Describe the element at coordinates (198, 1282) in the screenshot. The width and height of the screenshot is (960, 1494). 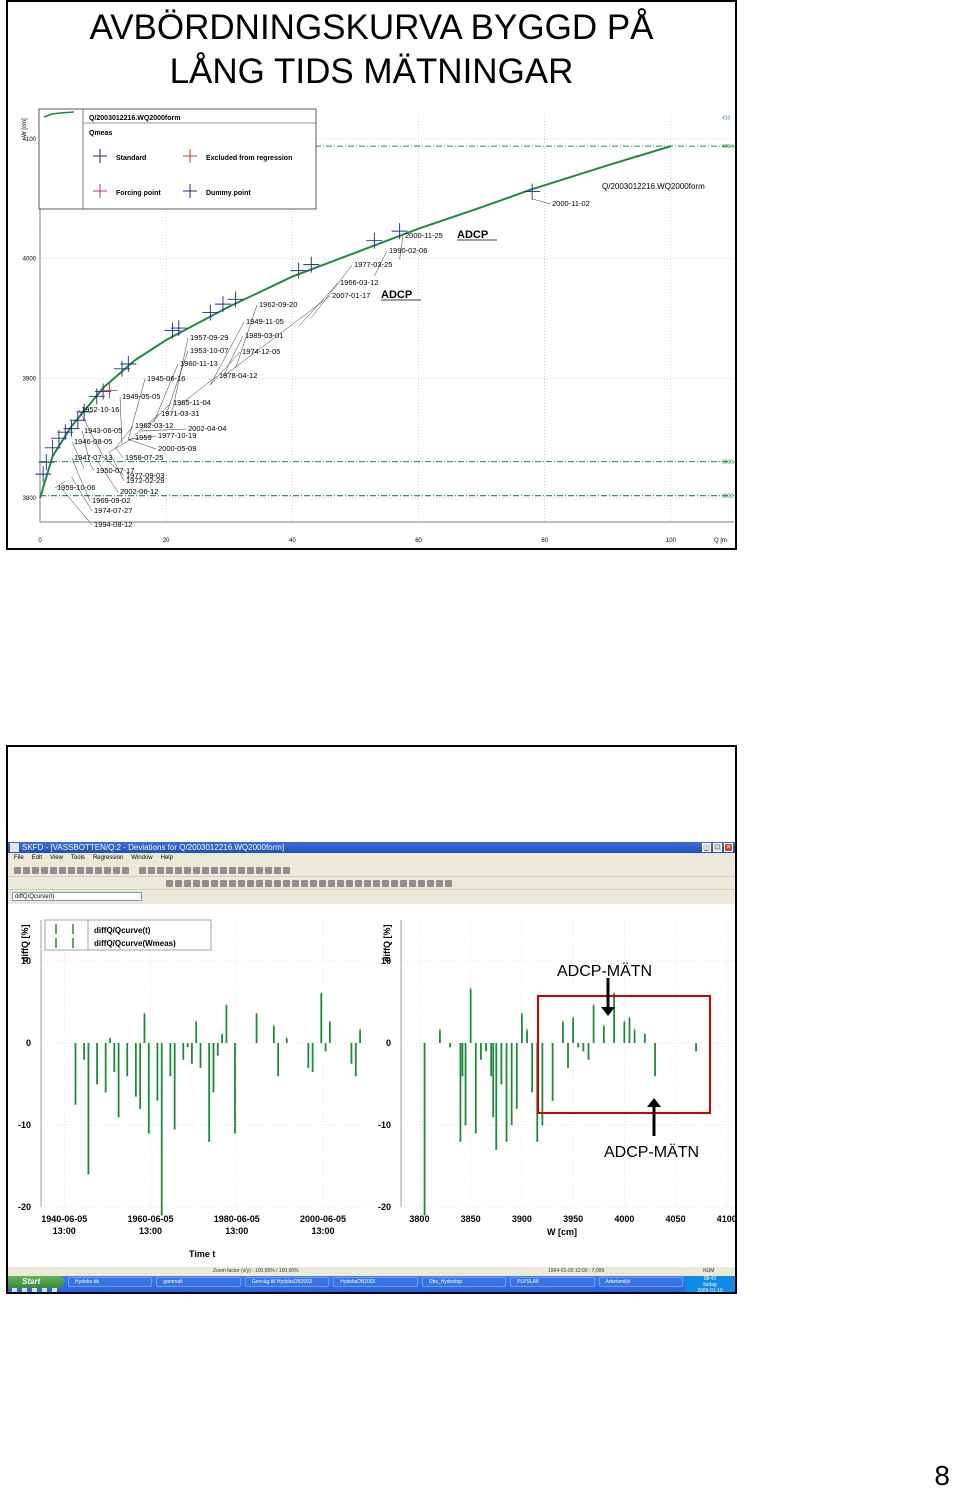
I see `task-button: gammalt` at that location.